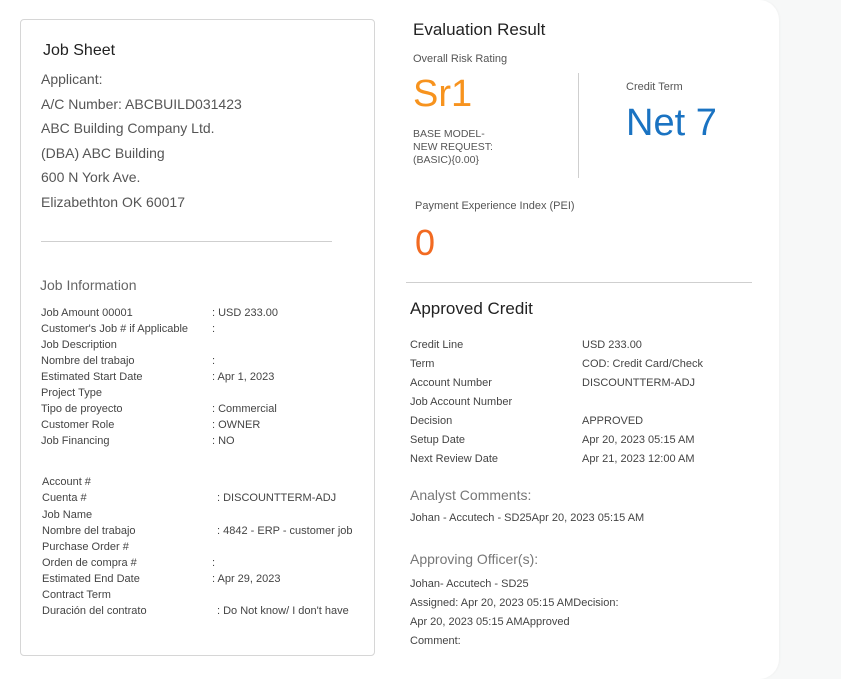 This screenshot has height=679, width=841. I want to click on job-sheet-title: Job Sheet, so click(79, 50).